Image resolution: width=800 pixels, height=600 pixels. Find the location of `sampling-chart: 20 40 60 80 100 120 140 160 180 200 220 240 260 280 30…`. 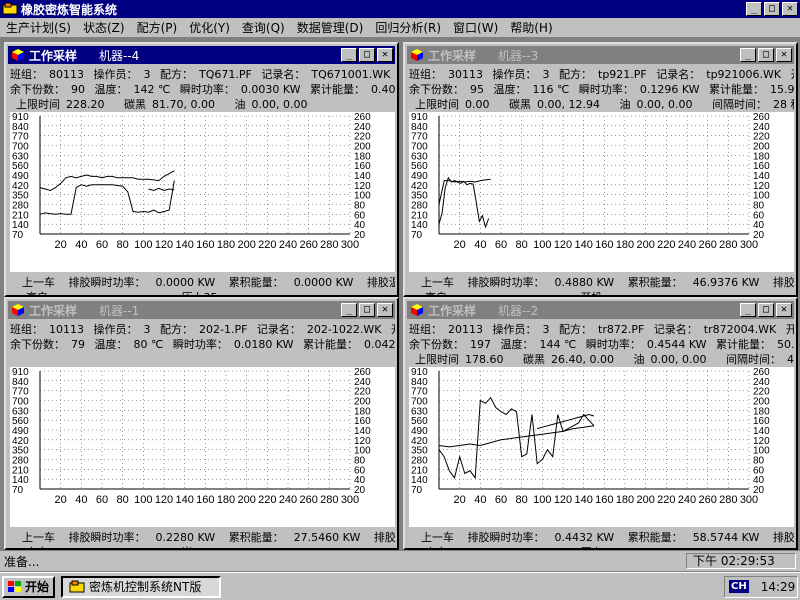

sampling-chart: 20 40 60 80 100 120 140 160 180 200 220 240 260 280 30… is located at coordinates (601, 192).